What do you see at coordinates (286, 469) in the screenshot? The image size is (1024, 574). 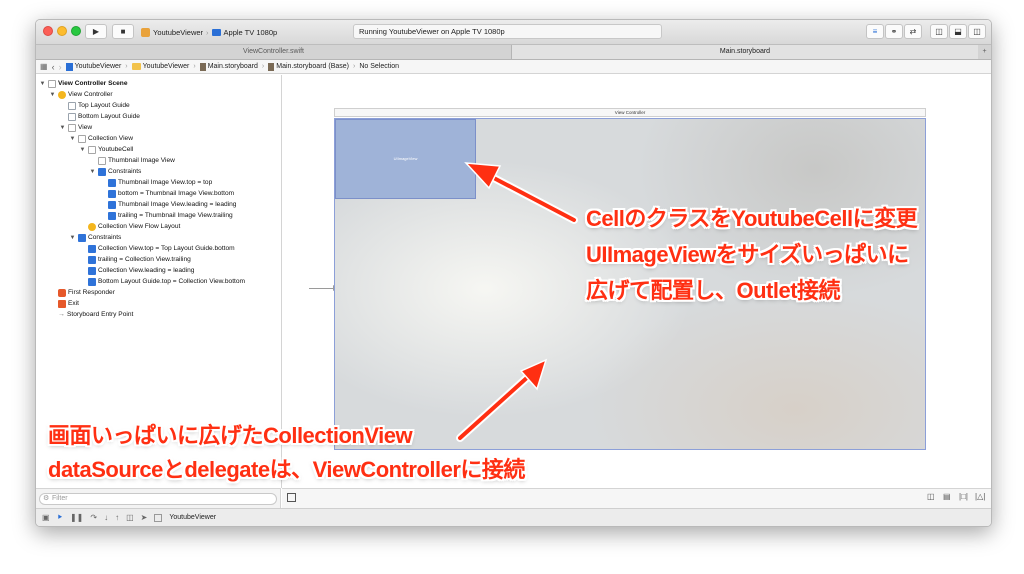 I see `annotation-cv-line-2: dataSourceとdelegateは、ViewControllerに接続` at bounding box center [286, 469].